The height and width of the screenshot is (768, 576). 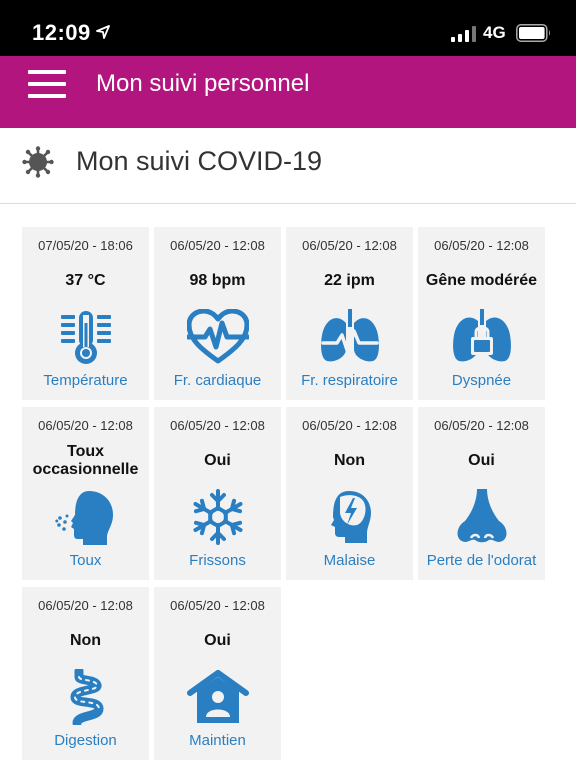 I want to click on card-stay-home: 06/05/20 - 12:08 Oui Maintien, so click(x=217, y=673).